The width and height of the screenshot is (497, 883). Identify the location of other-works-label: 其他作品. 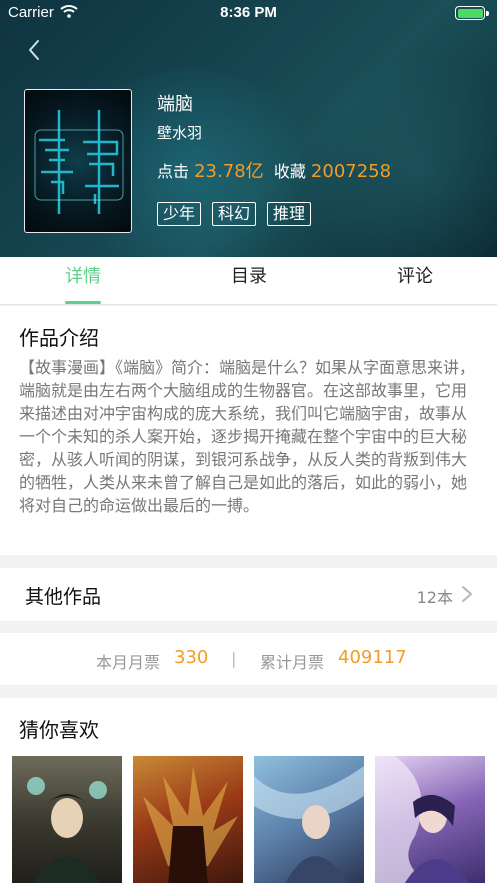
(63, 597).